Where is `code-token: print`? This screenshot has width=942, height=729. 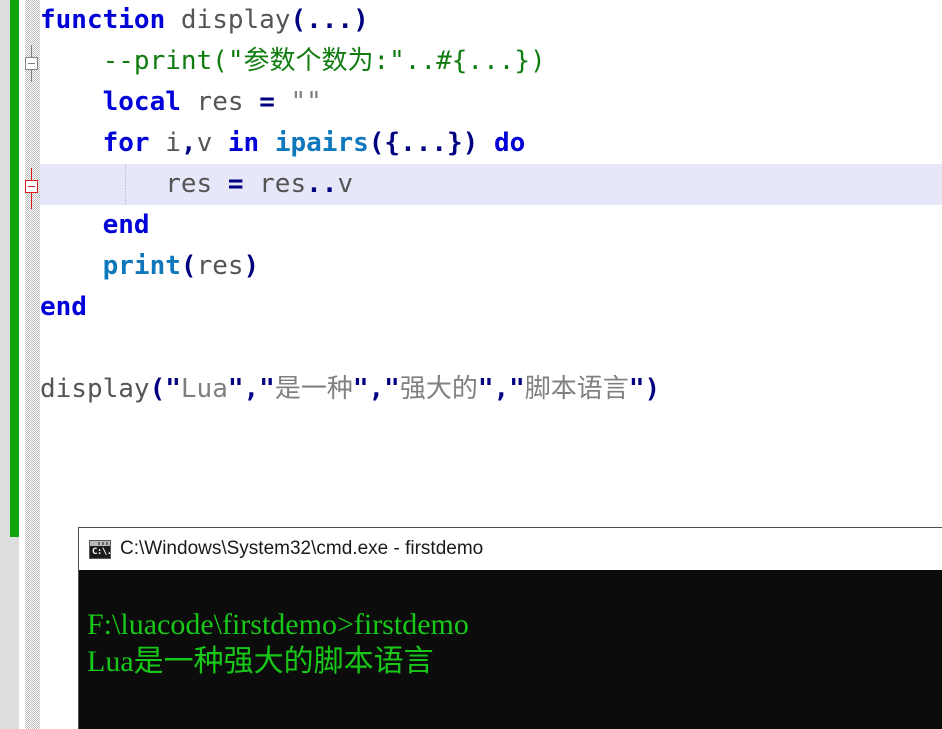 code-token: print is located at coordinates (141, 266).